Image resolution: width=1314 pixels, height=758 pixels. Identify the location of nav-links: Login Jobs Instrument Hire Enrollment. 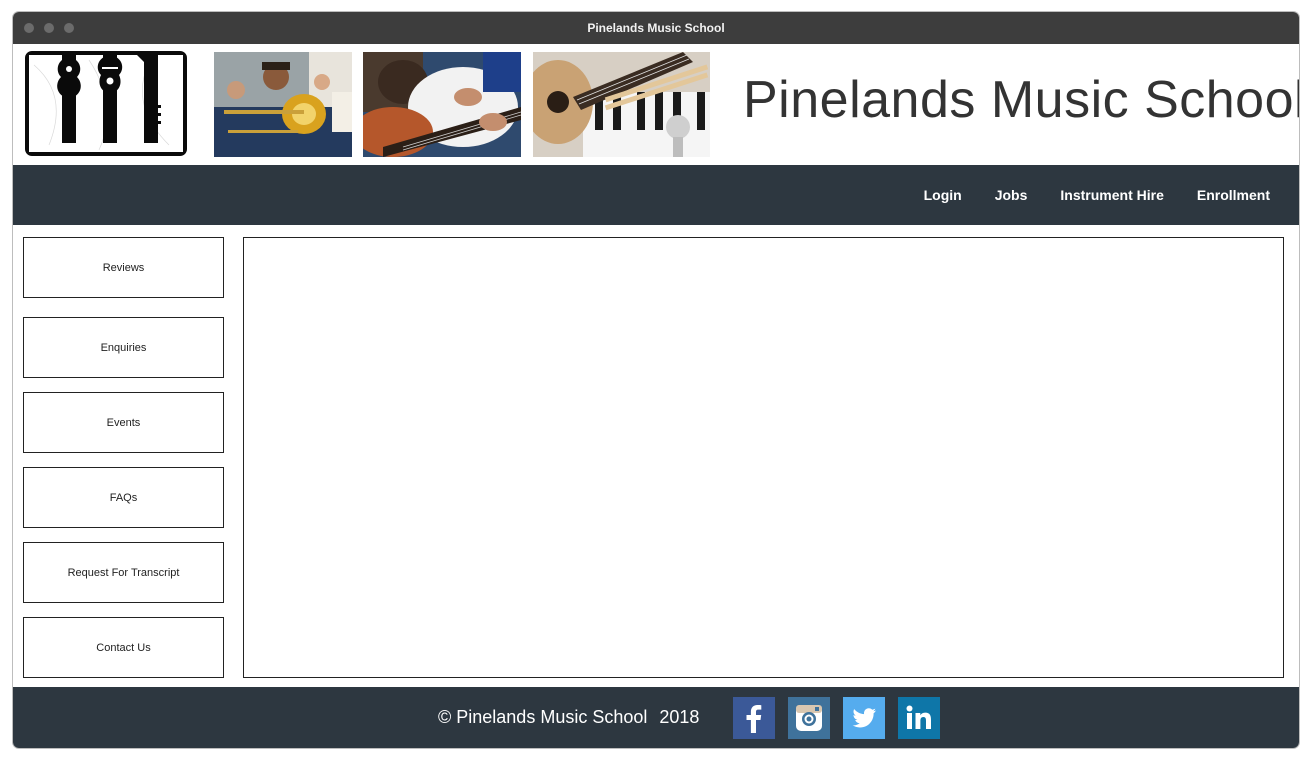
(1097, 195).